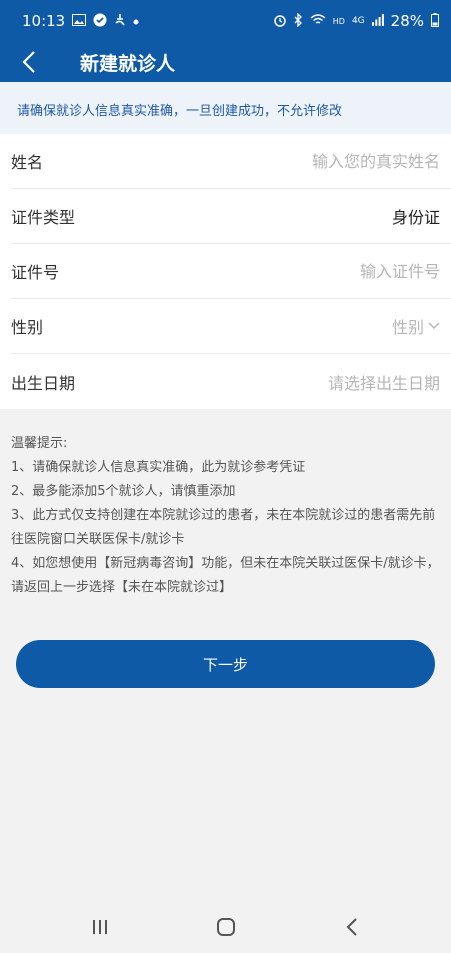  I want to click on gender-label: 性别, so click(27, 327).